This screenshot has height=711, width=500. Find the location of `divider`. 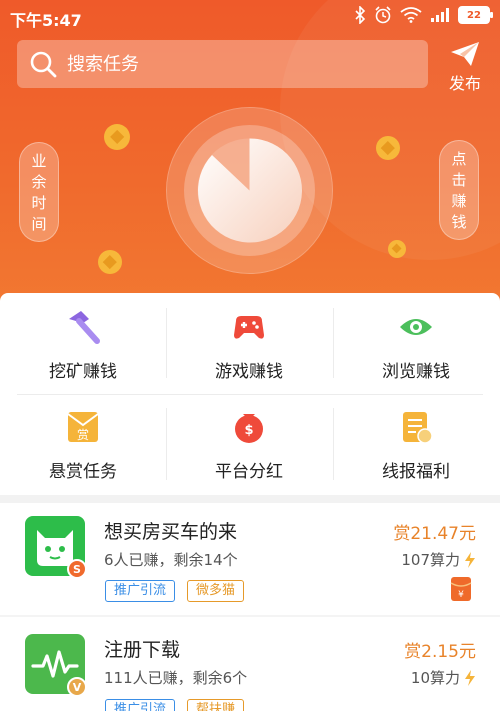

divider is located at coordinates (250, 616).